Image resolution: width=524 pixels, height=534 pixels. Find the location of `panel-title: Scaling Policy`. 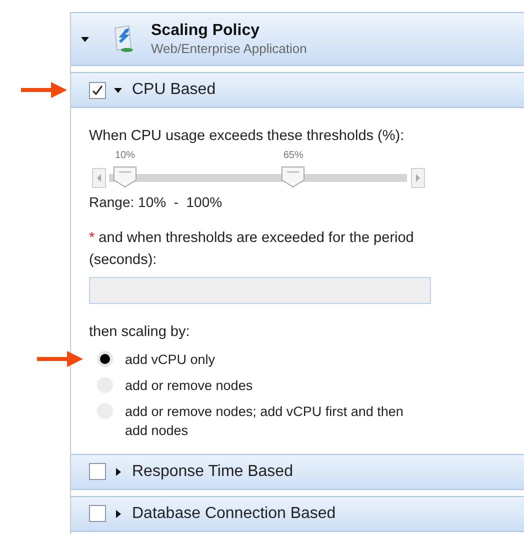

panel-title: Scaling Policy is located at coordinates (205, 30).